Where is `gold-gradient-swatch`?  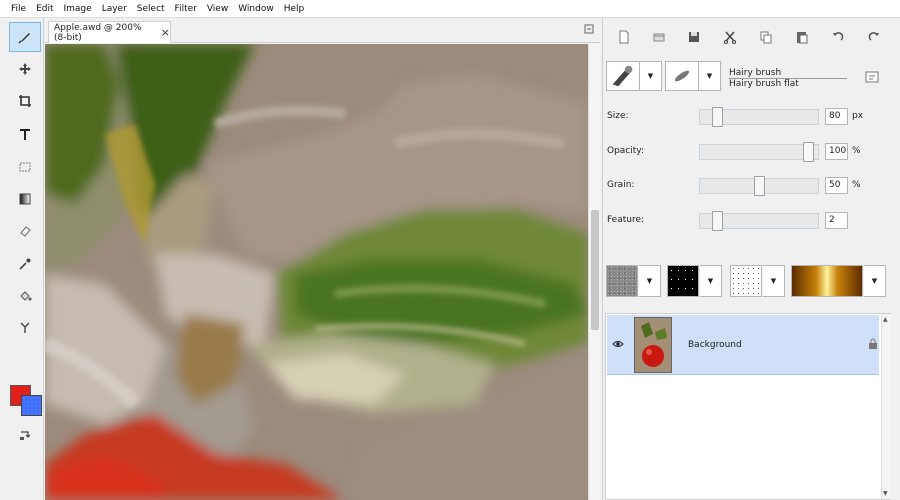 gold-gradient-swatch is located at coordinates (827, 281).